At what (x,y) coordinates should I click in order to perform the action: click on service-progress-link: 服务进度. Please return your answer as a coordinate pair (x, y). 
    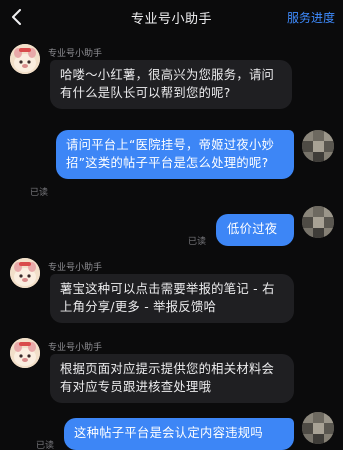
    Looking at the image, I should click on (311, 17).